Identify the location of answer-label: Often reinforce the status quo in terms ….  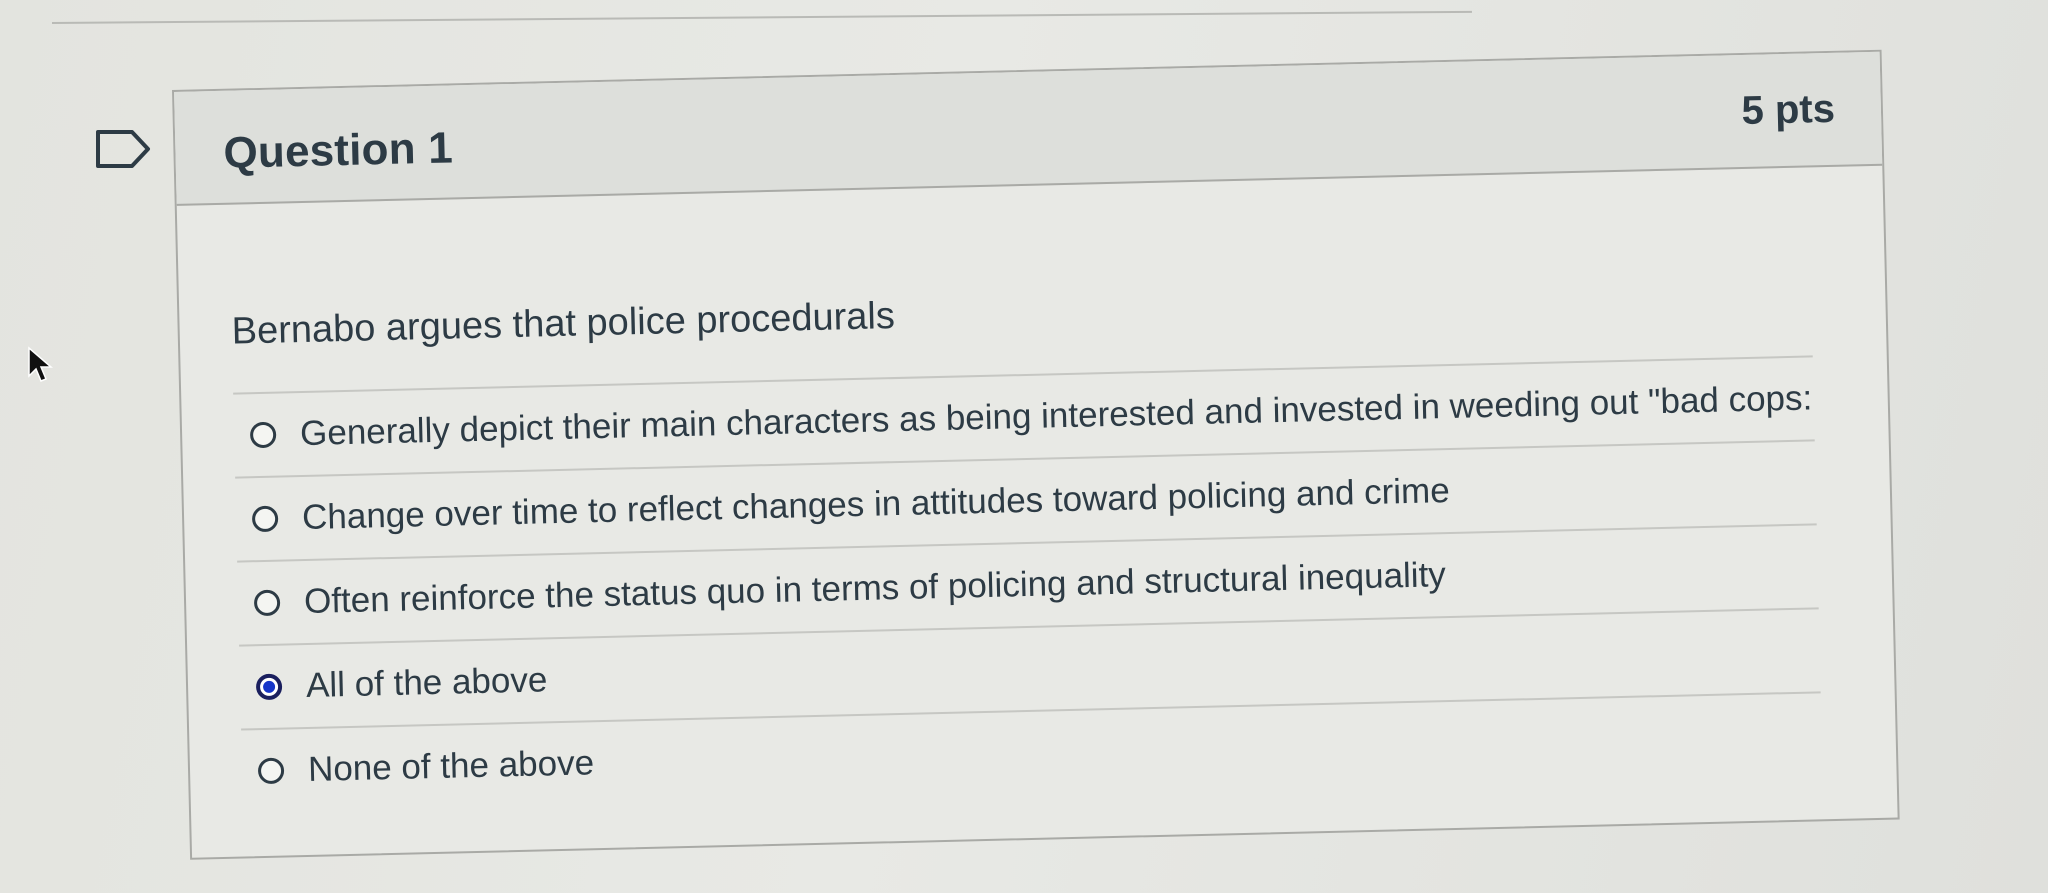
(875, 588).